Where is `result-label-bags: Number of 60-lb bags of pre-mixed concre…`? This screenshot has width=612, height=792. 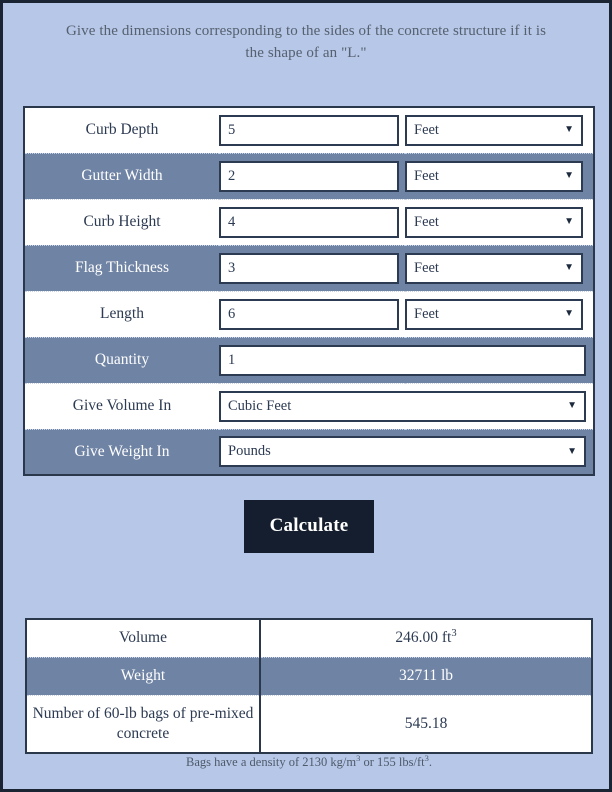
result-label-bags: Number of 60-lb bags of pre-mixed concre… is located at coordinates (143, 724).